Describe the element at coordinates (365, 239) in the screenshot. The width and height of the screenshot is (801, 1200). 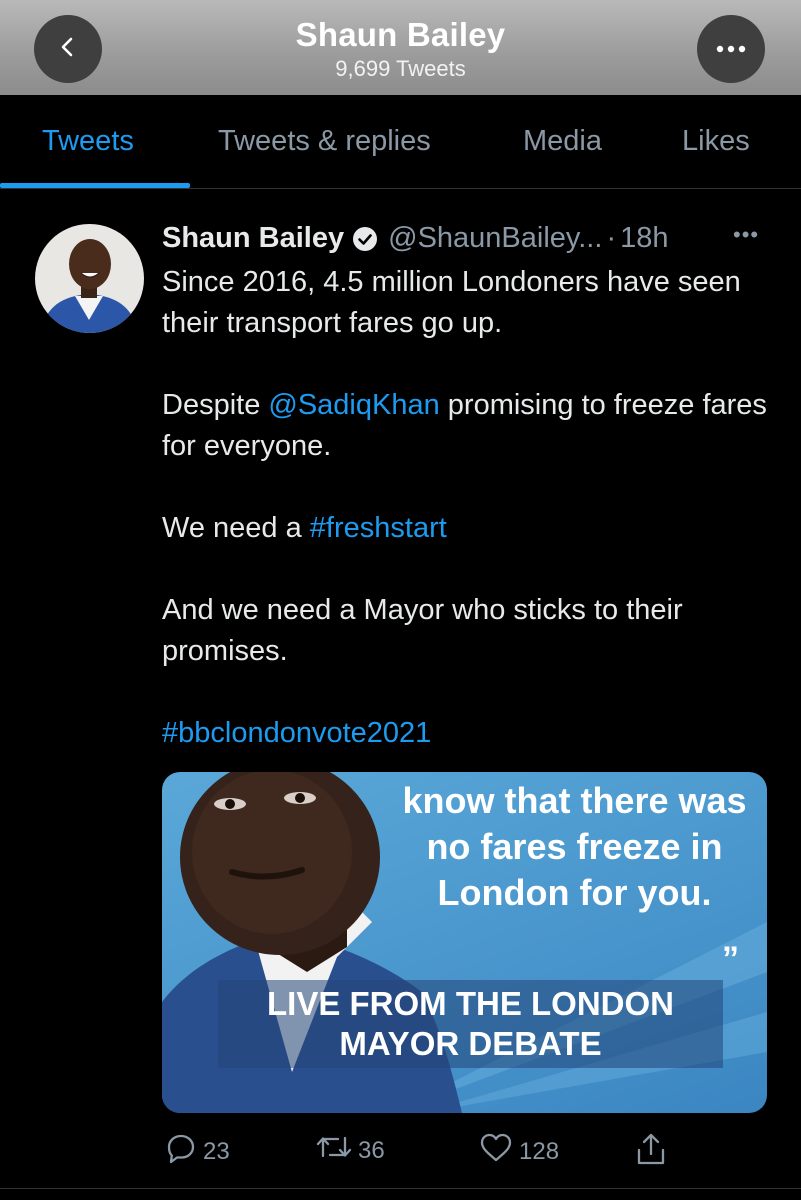
I see `verified-badge-icon` at that location.